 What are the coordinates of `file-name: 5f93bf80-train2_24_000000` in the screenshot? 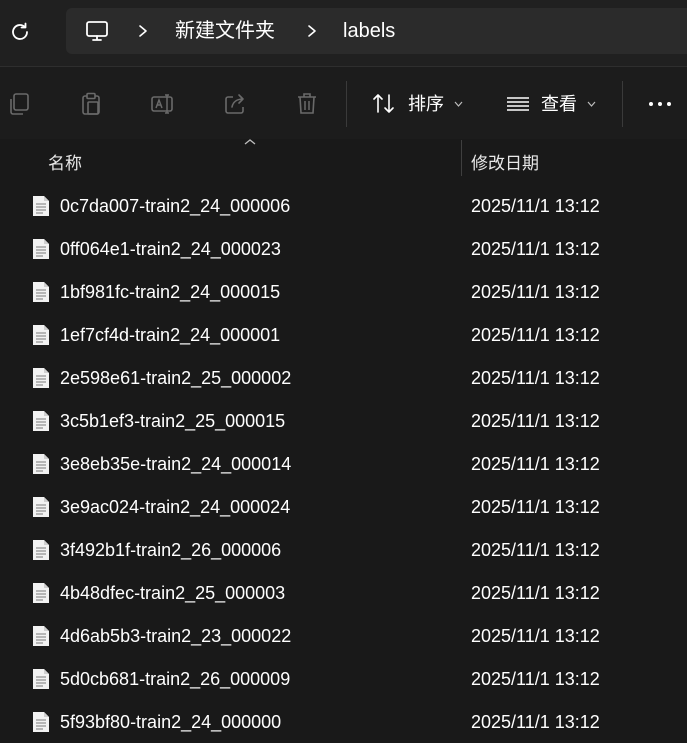 It's located at (171, 722).